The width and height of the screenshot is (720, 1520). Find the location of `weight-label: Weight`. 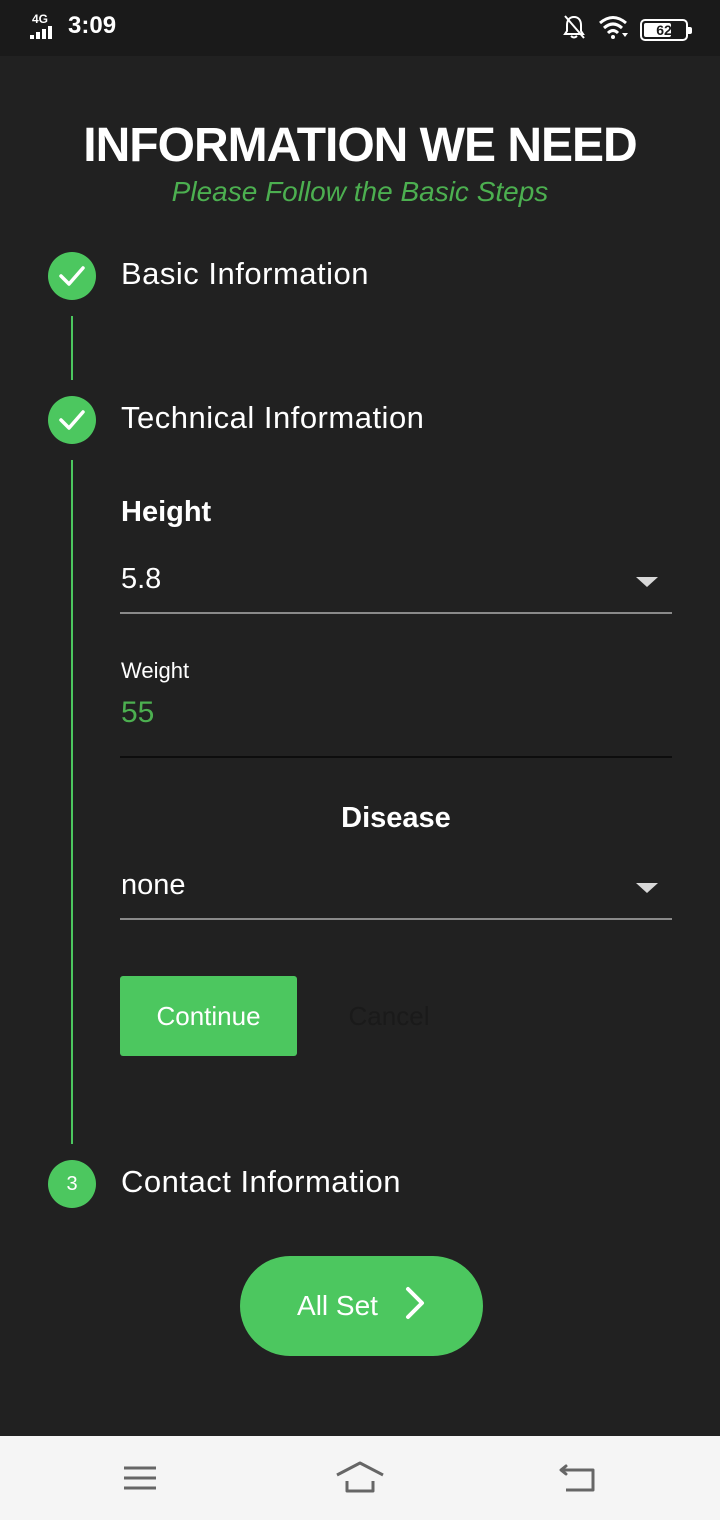

weight-label: Weight is located at coordinates (155, 670).